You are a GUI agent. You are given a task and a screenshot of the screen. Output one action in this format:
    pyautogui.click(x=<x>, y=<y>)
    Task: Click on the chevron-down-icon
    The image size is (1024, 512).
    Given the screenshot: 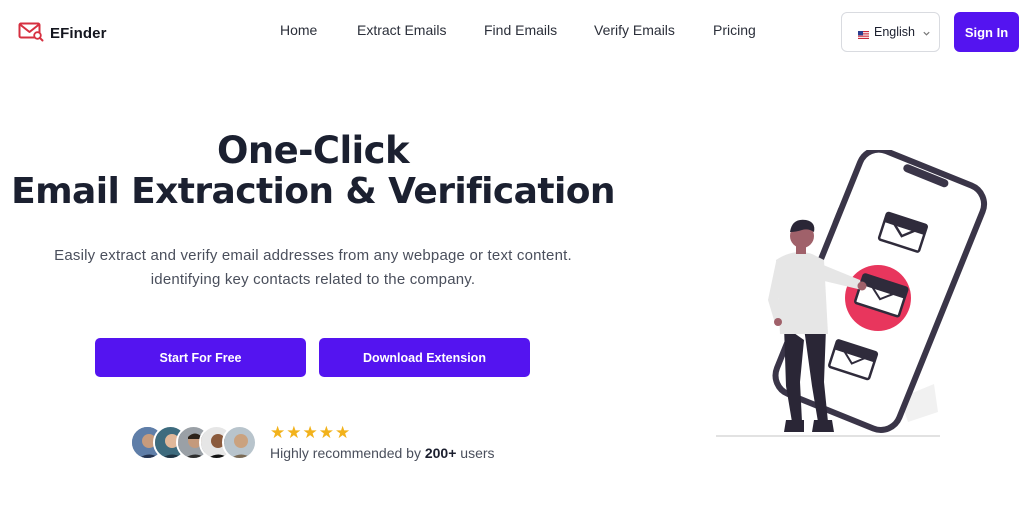 What is the action you would take?
    pyautogui.click(x=926, y=34)
    